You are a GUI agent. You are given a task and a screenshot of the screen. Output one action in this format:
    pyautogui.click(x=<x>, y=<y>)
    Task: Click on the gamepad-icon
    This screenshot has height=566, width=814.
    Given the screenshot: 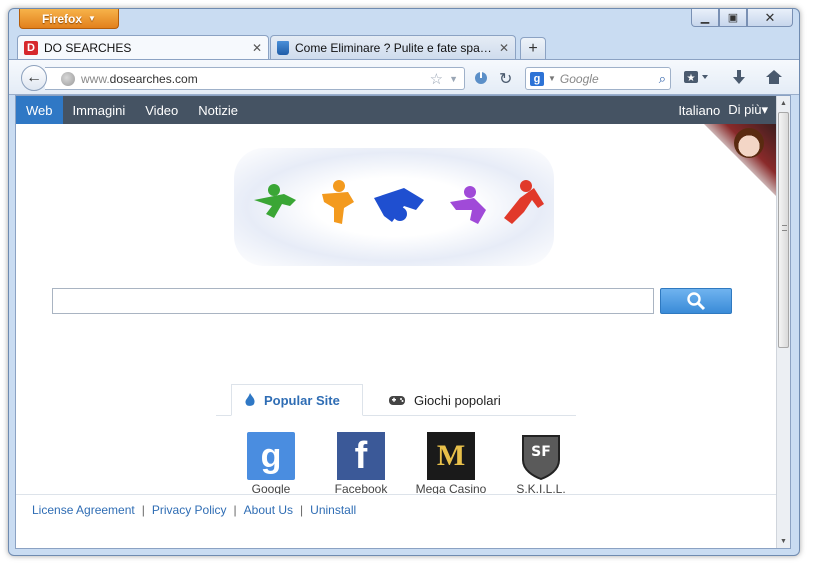 What is the action you would take?
    pyautogui.click(x=397, y=400)
    